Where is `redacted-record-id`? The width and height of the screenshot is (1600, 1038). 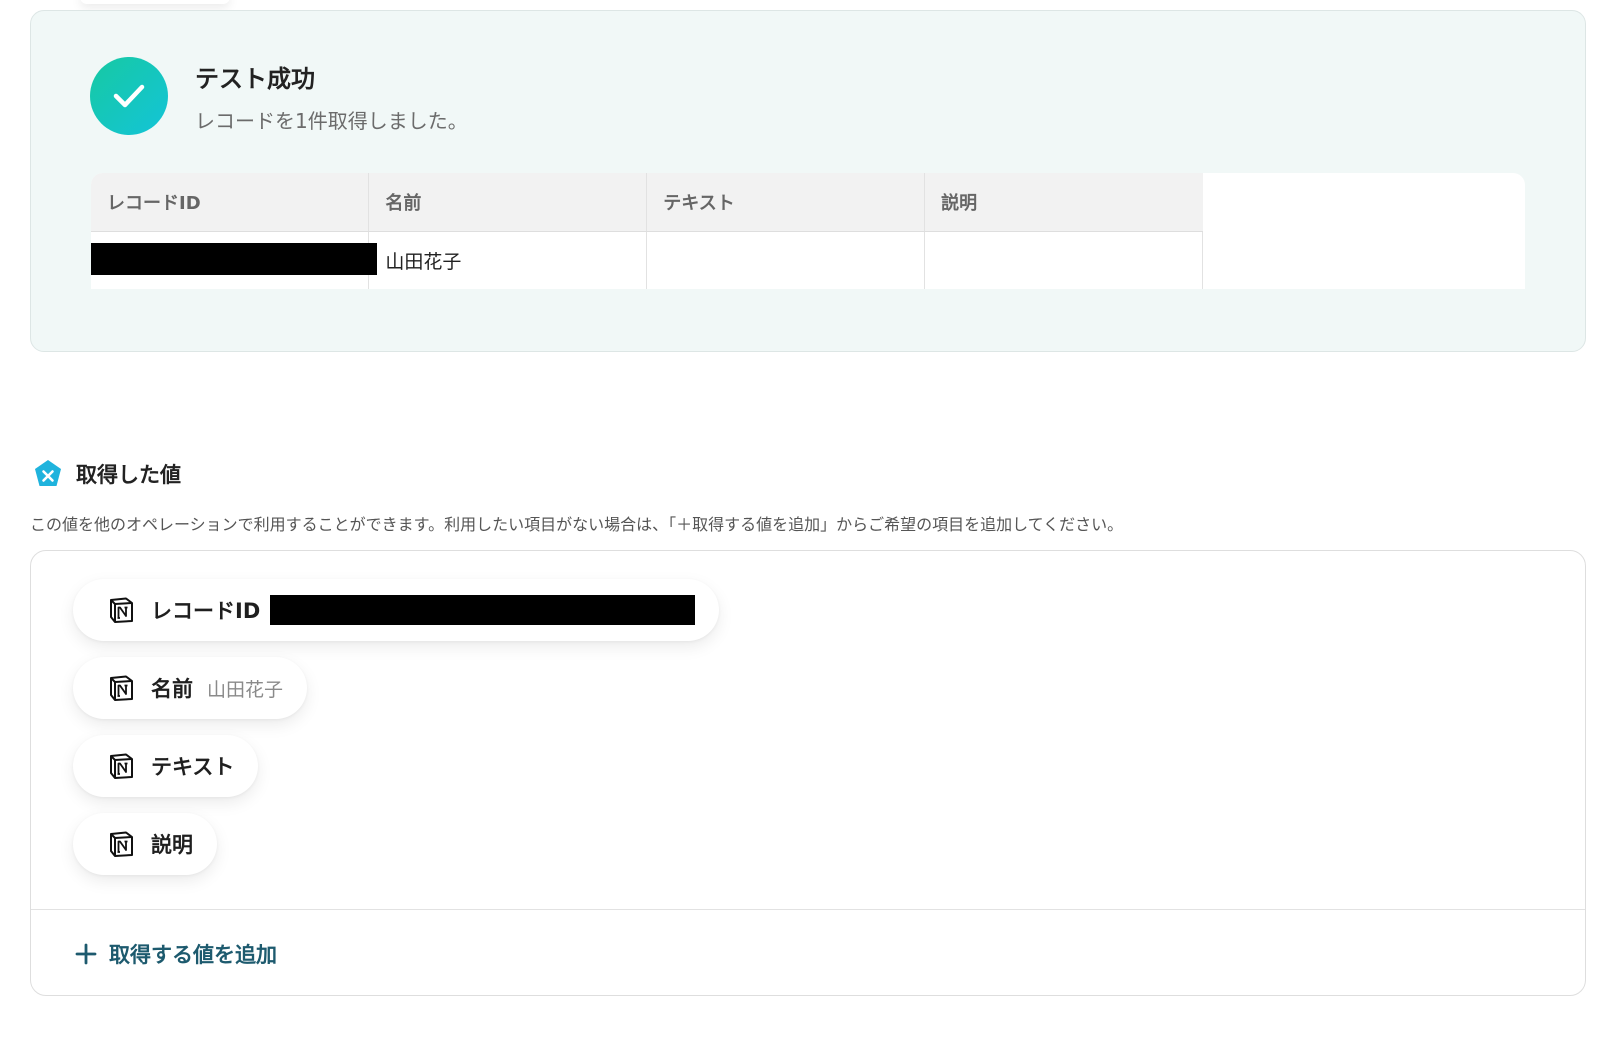
redacted-record-id is located at coordinates (234, 259).